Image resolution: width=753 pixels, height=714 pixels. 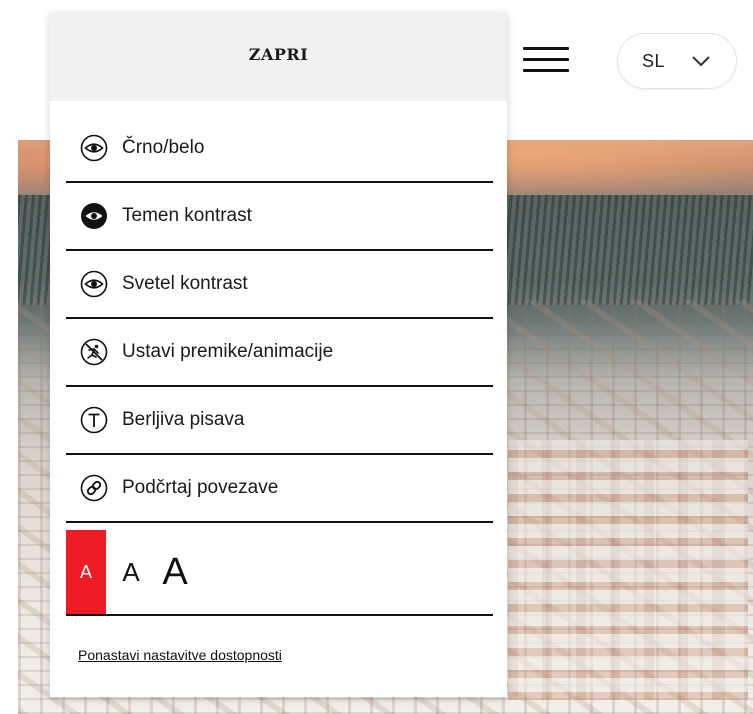 What do you see at coordinates (94, 216) in the screenshot?
I see `eye-filled-icon` at bounding box center [94, 216].